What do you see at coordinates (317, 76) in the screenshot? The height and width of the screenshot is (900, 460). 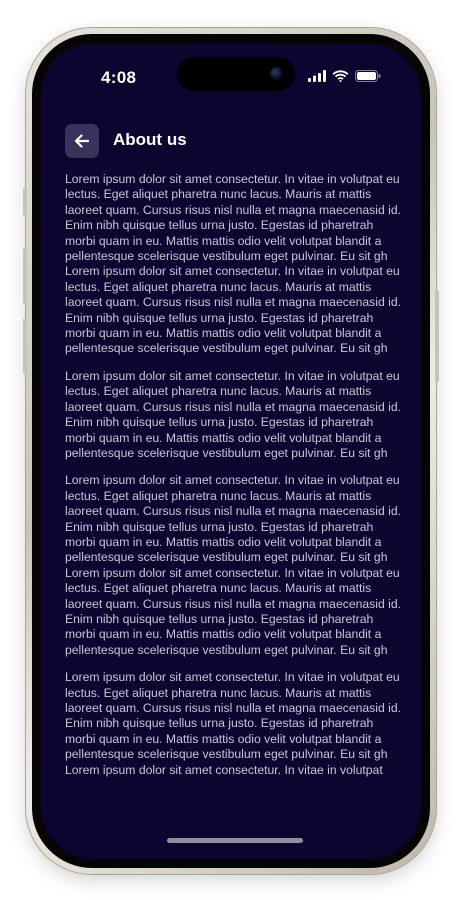 I see `cellular-signal-icon` at bounding box center [317, 76].